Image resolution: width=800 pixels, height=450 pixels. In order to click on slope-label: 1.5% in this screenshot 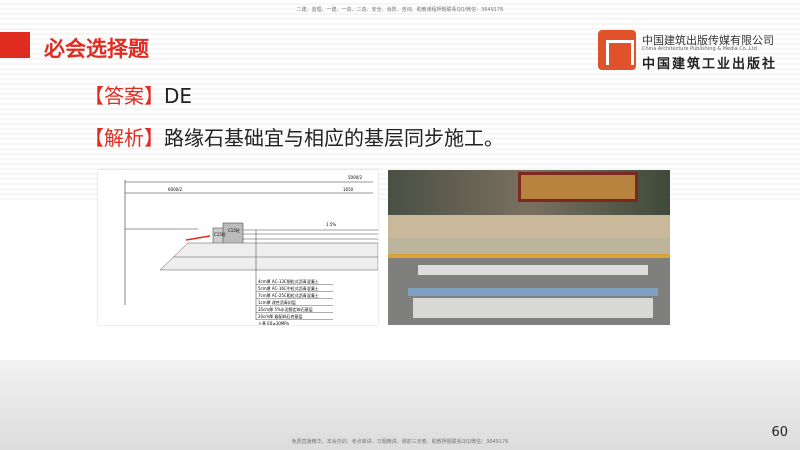, I will do `click(331, 224)`.